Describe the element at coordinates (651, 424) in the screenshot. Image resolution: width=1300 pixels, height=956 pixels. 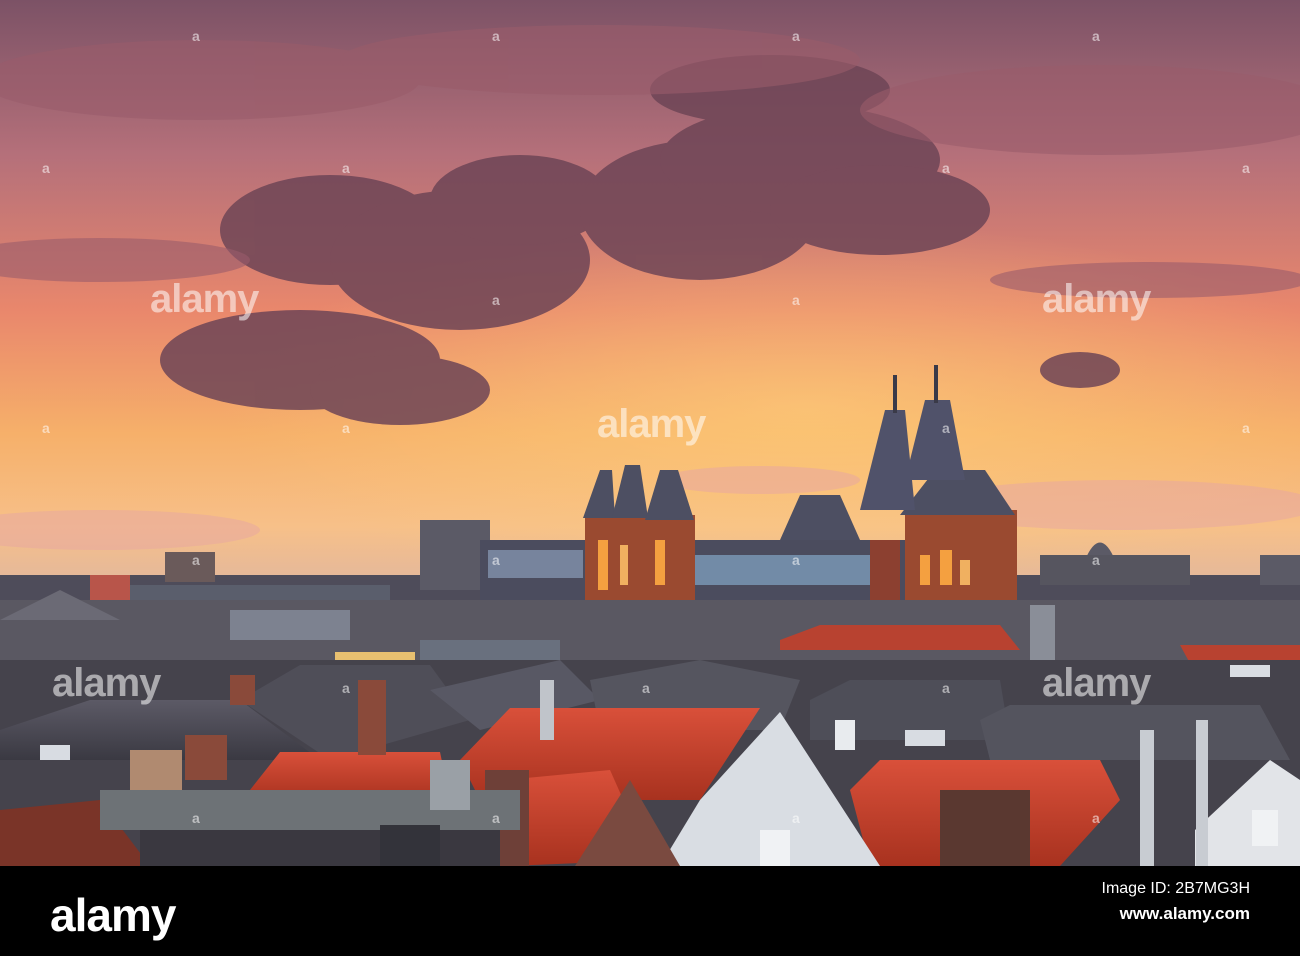
I see `watermark-center: alamy` at that location.